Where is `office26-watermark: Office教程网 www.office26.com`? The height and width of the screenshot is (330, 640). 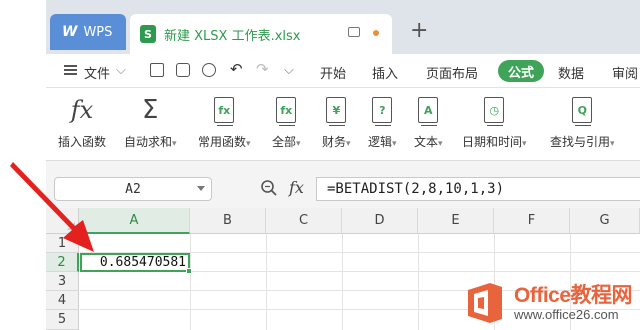 office26-watermark: Office教程网 www.office26.com is located at coordinates (551, 303).